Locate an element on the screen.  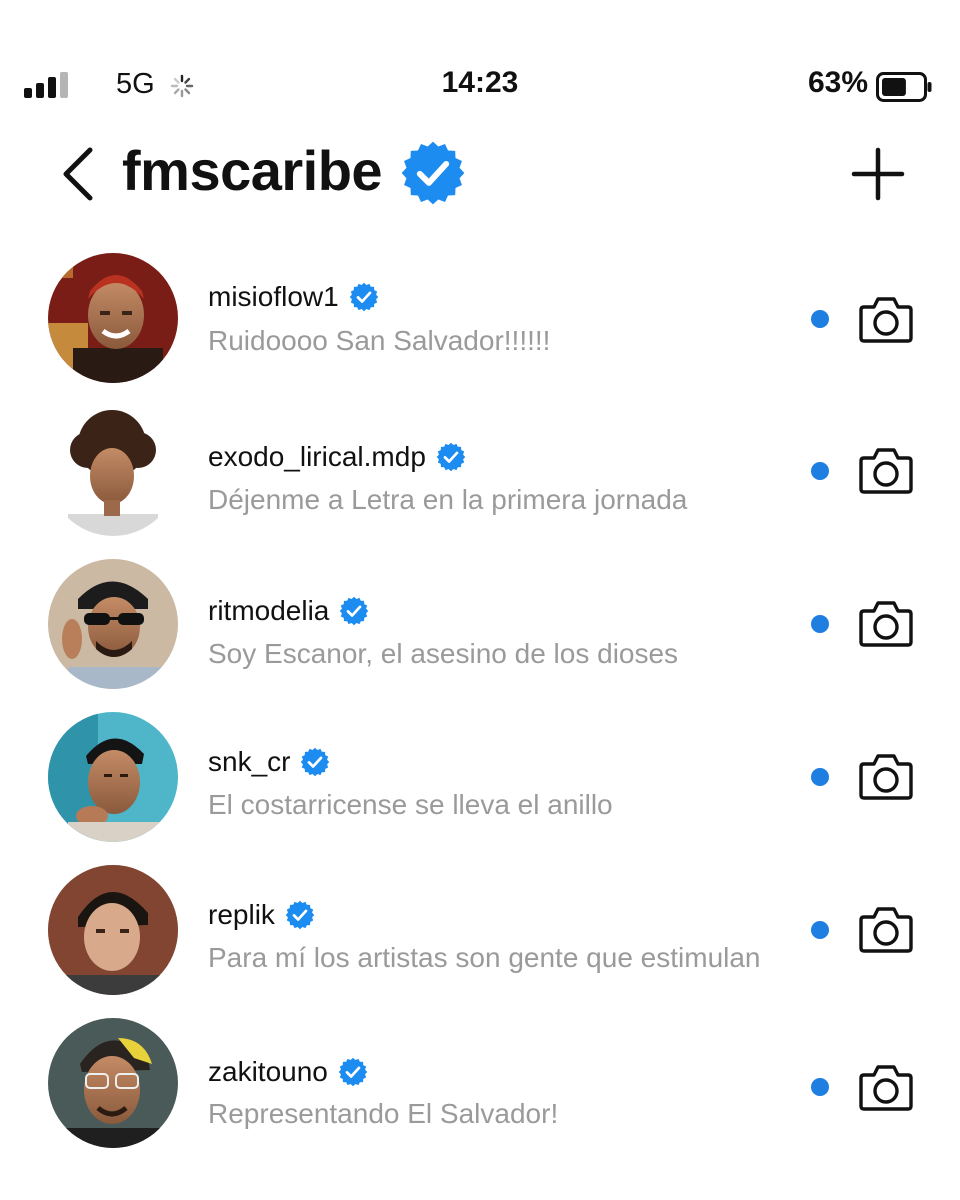
thread-name-line: ritmodelia is located at coordinates (289, 611).